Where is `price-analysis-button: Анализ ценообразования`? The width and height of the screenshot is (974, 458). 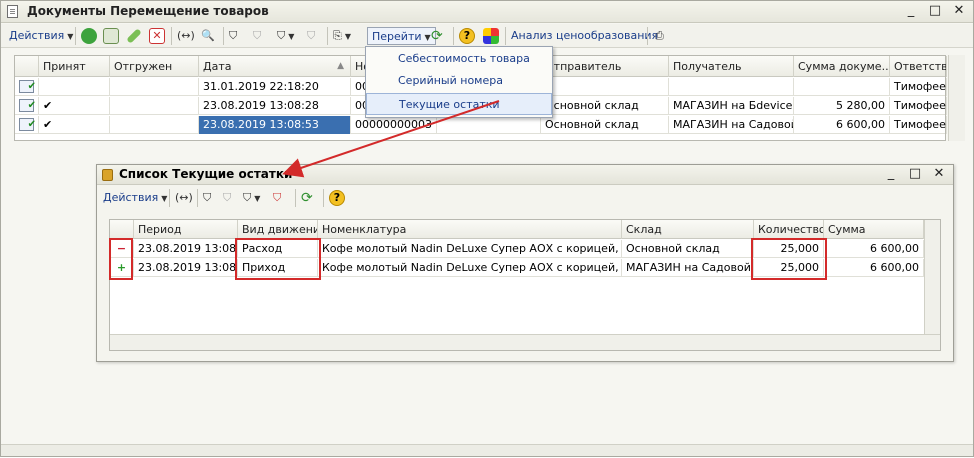 price-analysis-button: Анализ ценообразования is located at coordinates (584, 36).